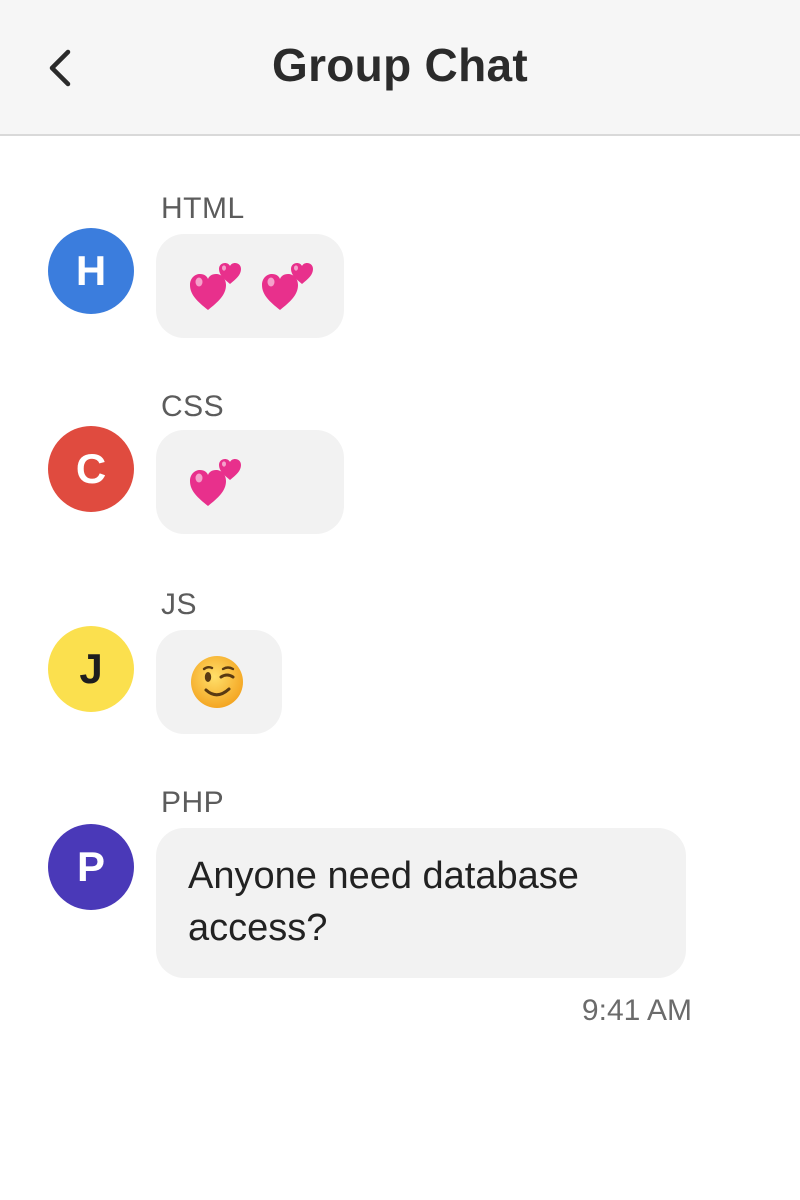 The width and height of the screenshot is (800, 1200). I want to click on avatar: P, so click(91, 867).